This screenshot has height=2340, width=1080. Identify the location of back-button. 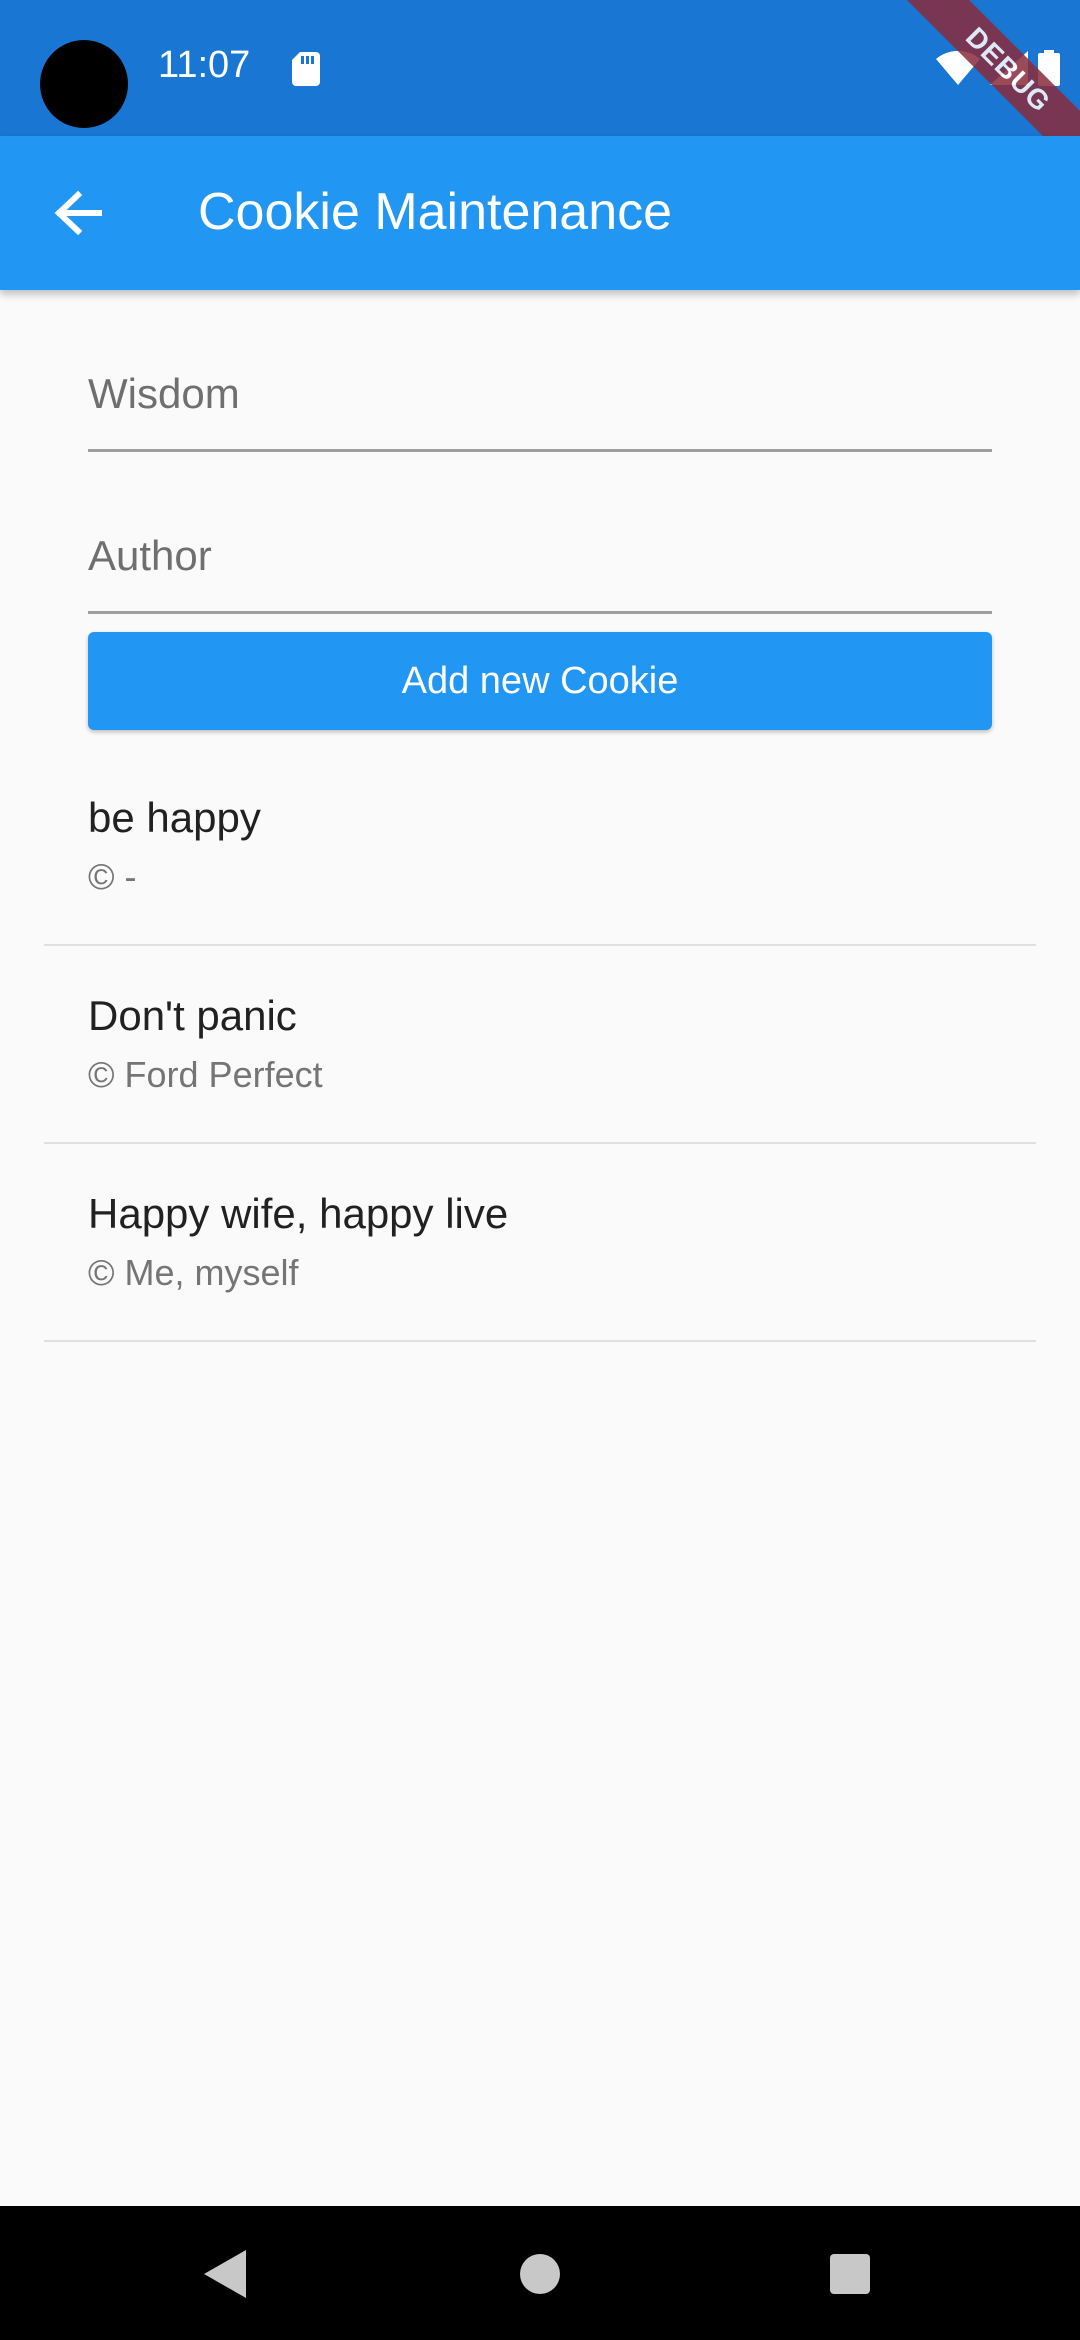
(78, 213).